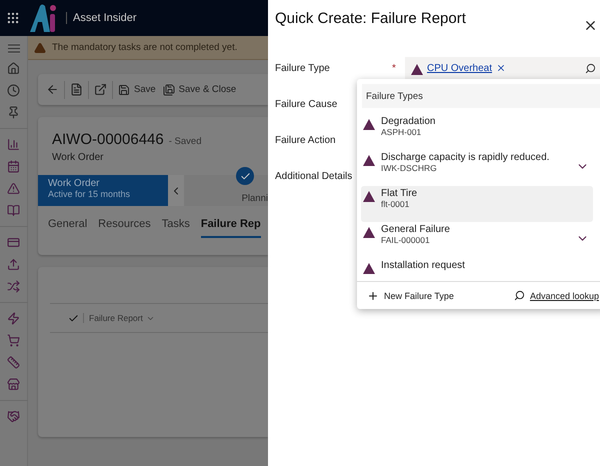 Image resolution: width=600 pixels, height=466 pixels. Describe the element at coordinates (477, 204) in the screenshot. I see `dropdown-option: Flat Tire flt-0001` at that location.